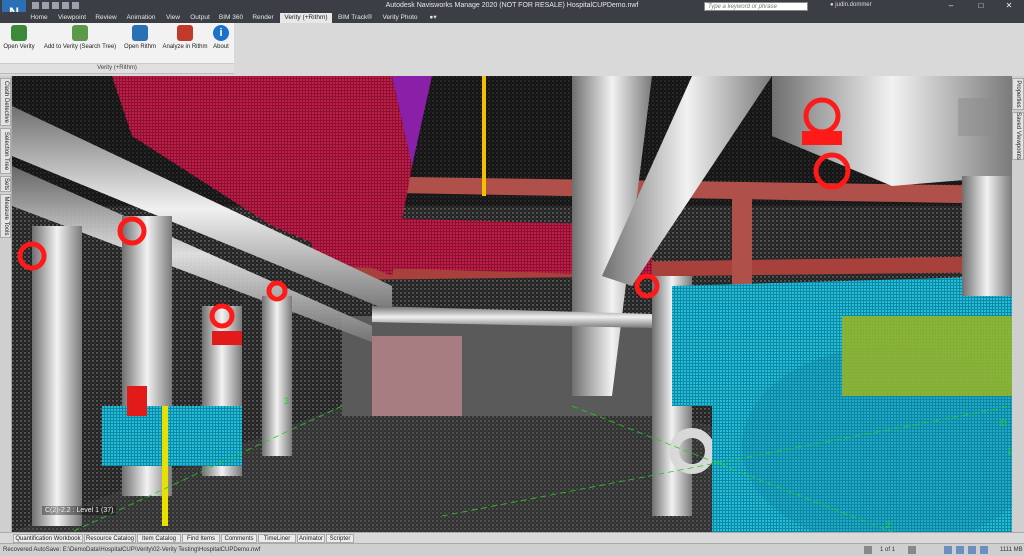  I want to click on disk-icon, so click(960, 550).